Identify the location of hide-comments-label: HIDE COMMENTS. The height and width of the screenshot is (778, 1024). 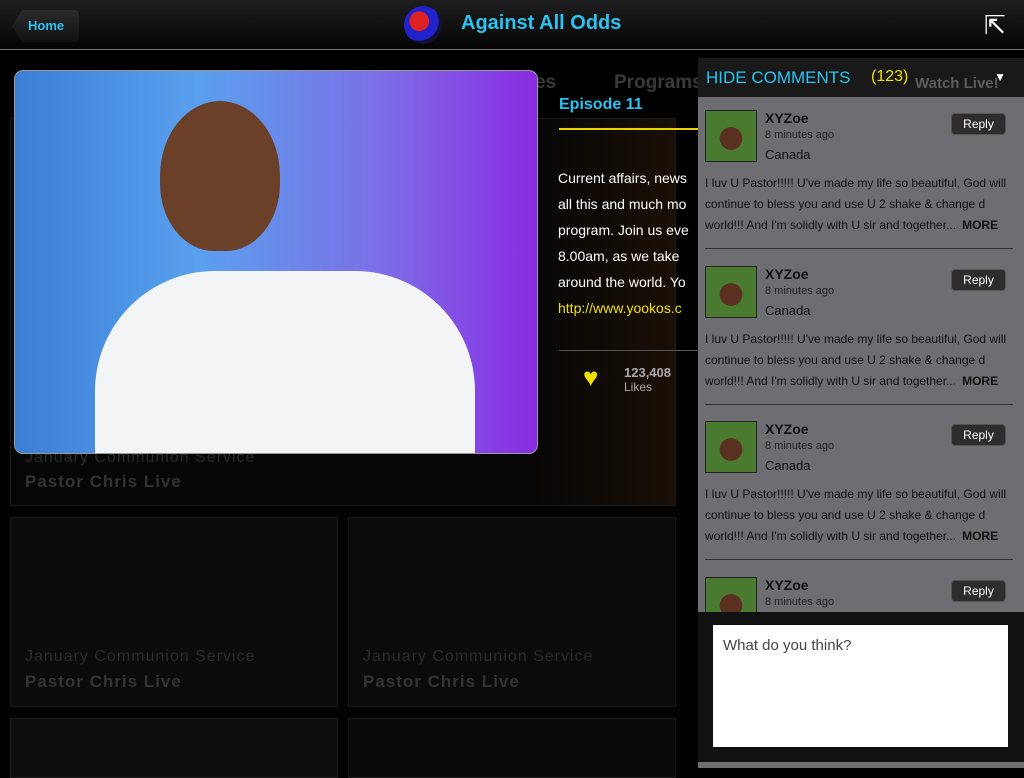
(778, 77).